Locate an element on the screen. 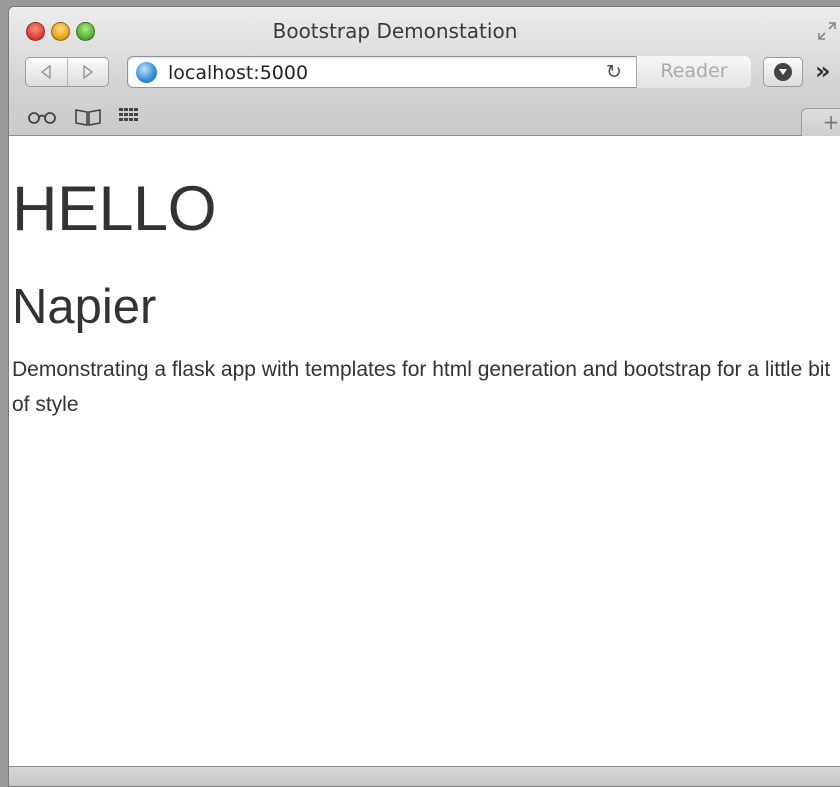  download-icon is located at coordinates (783, 72).